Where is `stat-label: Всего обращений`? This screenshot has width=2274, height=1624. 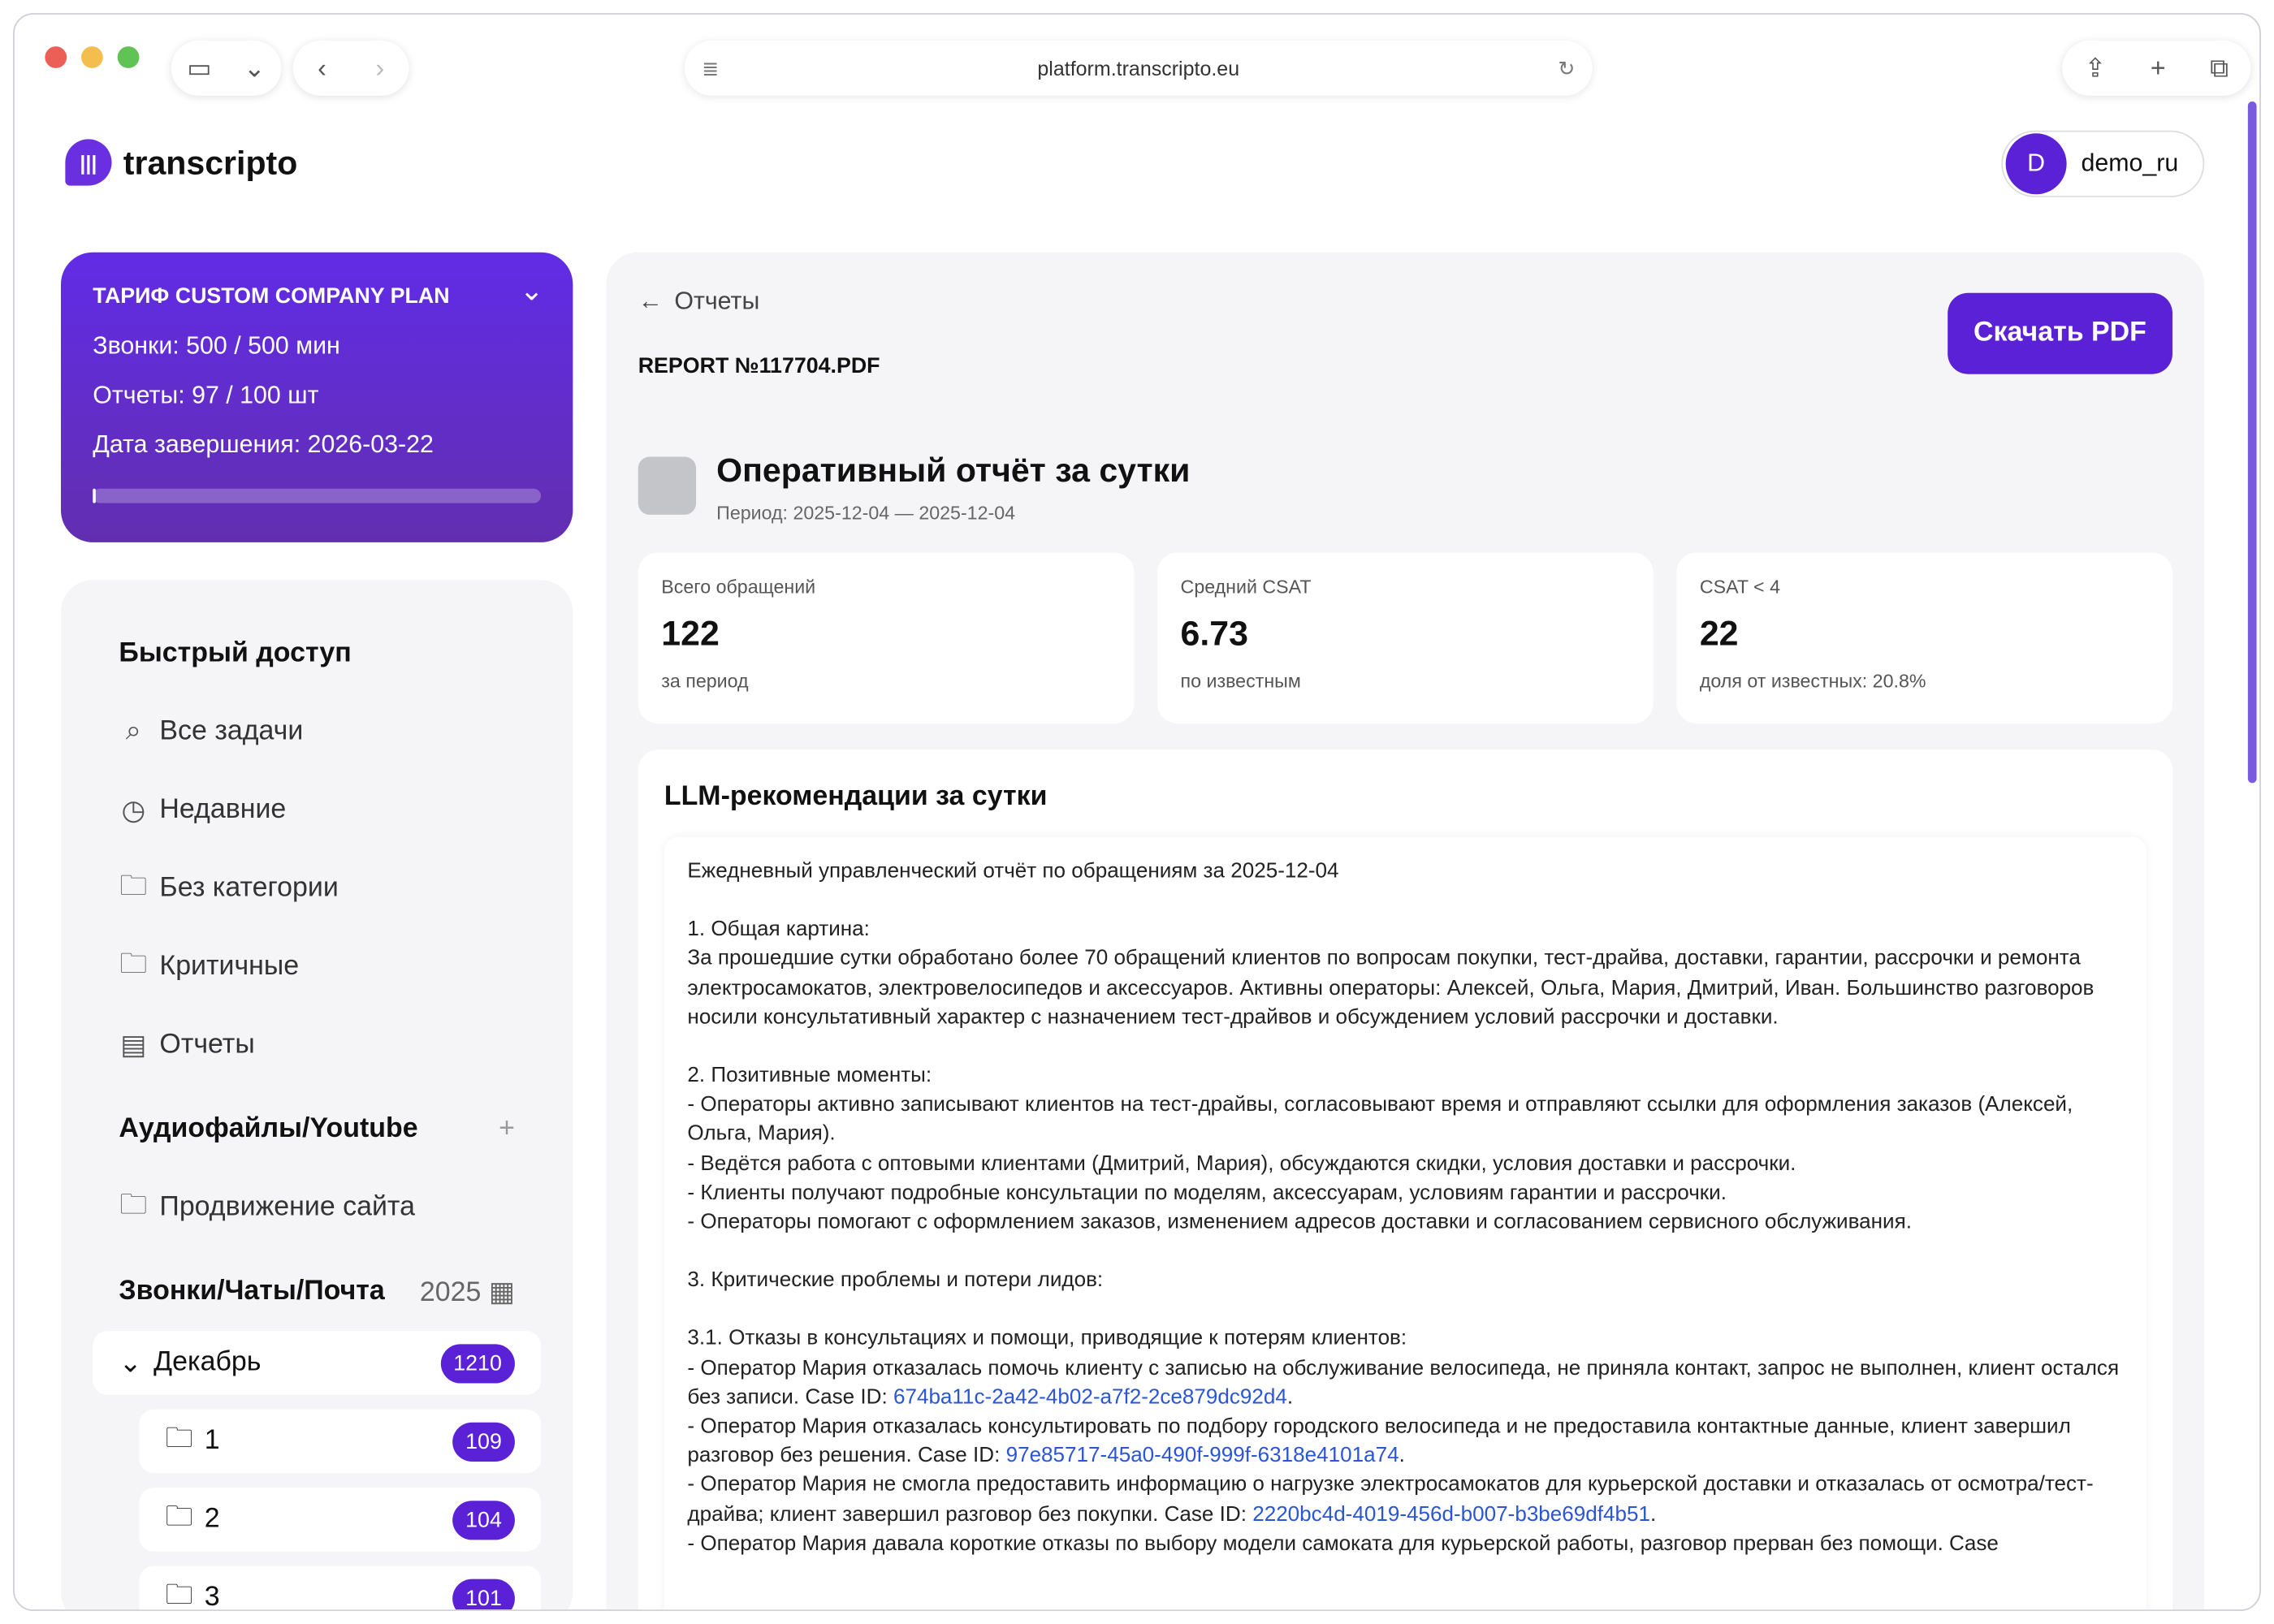 stat-label: Всего обращений is located at coordinates (738, 586).